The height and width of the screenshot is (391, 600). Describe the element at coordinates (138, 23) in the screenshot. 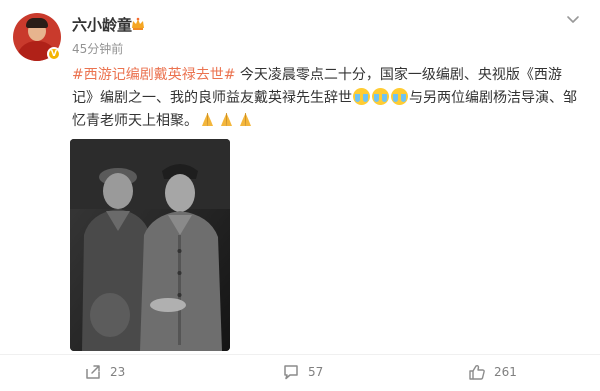

I see `crown-icon` at that location.